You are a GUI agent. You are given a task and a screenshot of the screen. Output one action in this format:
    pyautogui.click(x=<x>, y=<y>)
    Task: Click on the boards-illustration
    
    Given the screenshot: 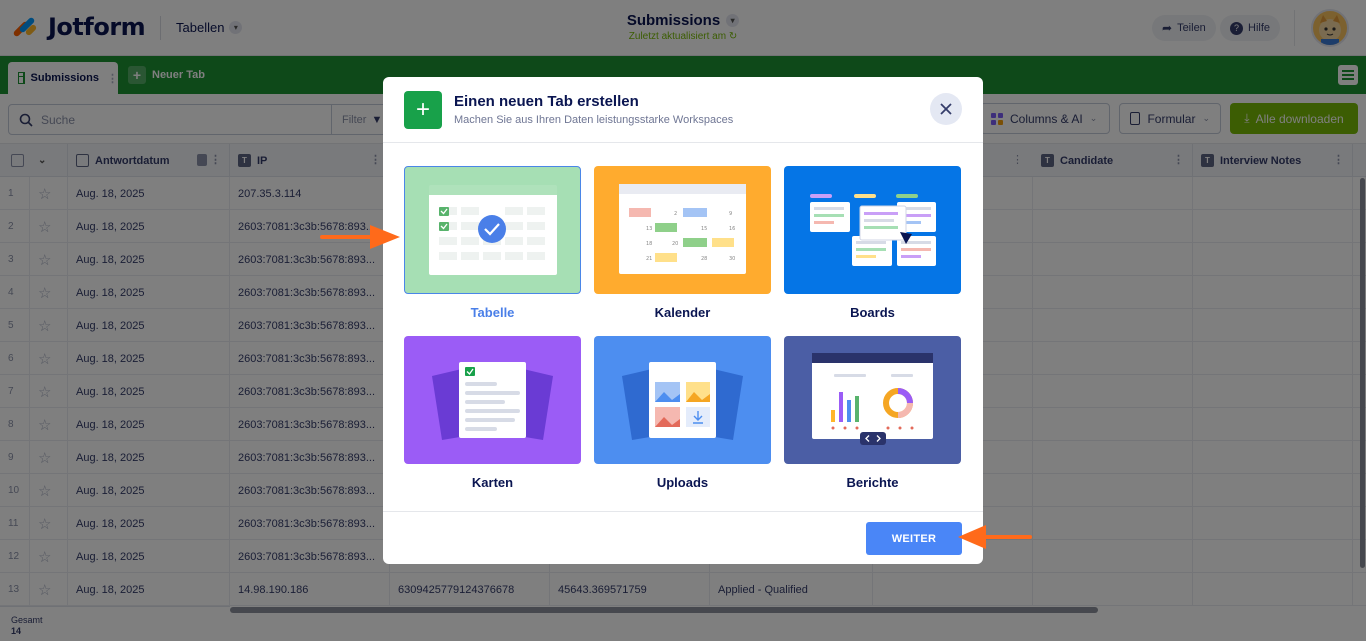 What is the action you would take?
    pyautogui.click(x=872, y=230)
    